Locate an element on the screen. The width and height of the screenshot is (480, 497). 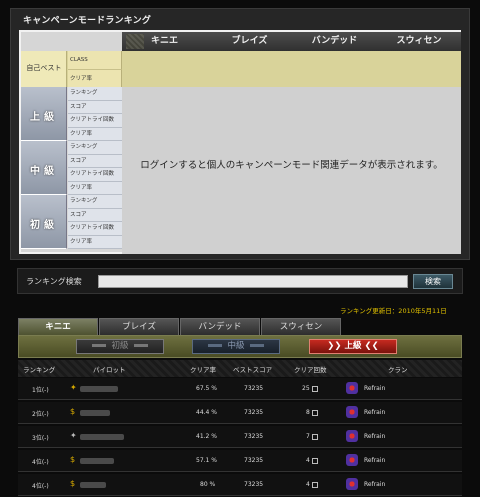
clear-count-cell: 8 is located at coordinates (312, 412).